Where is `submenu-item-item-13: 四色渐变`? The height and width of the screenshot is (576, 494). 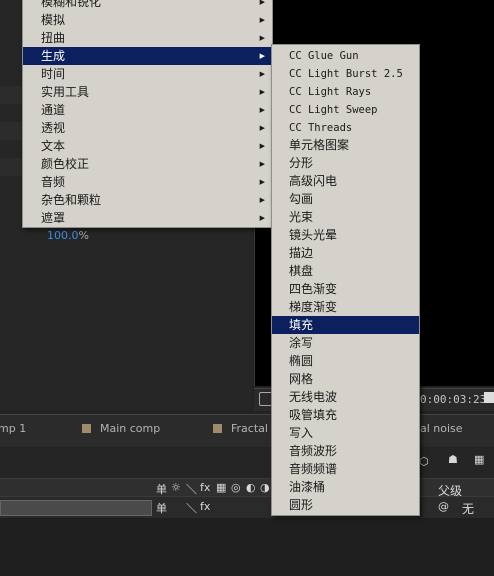 submenu-item-item-13: 四色渐变 is located at coordinates (345, 289).